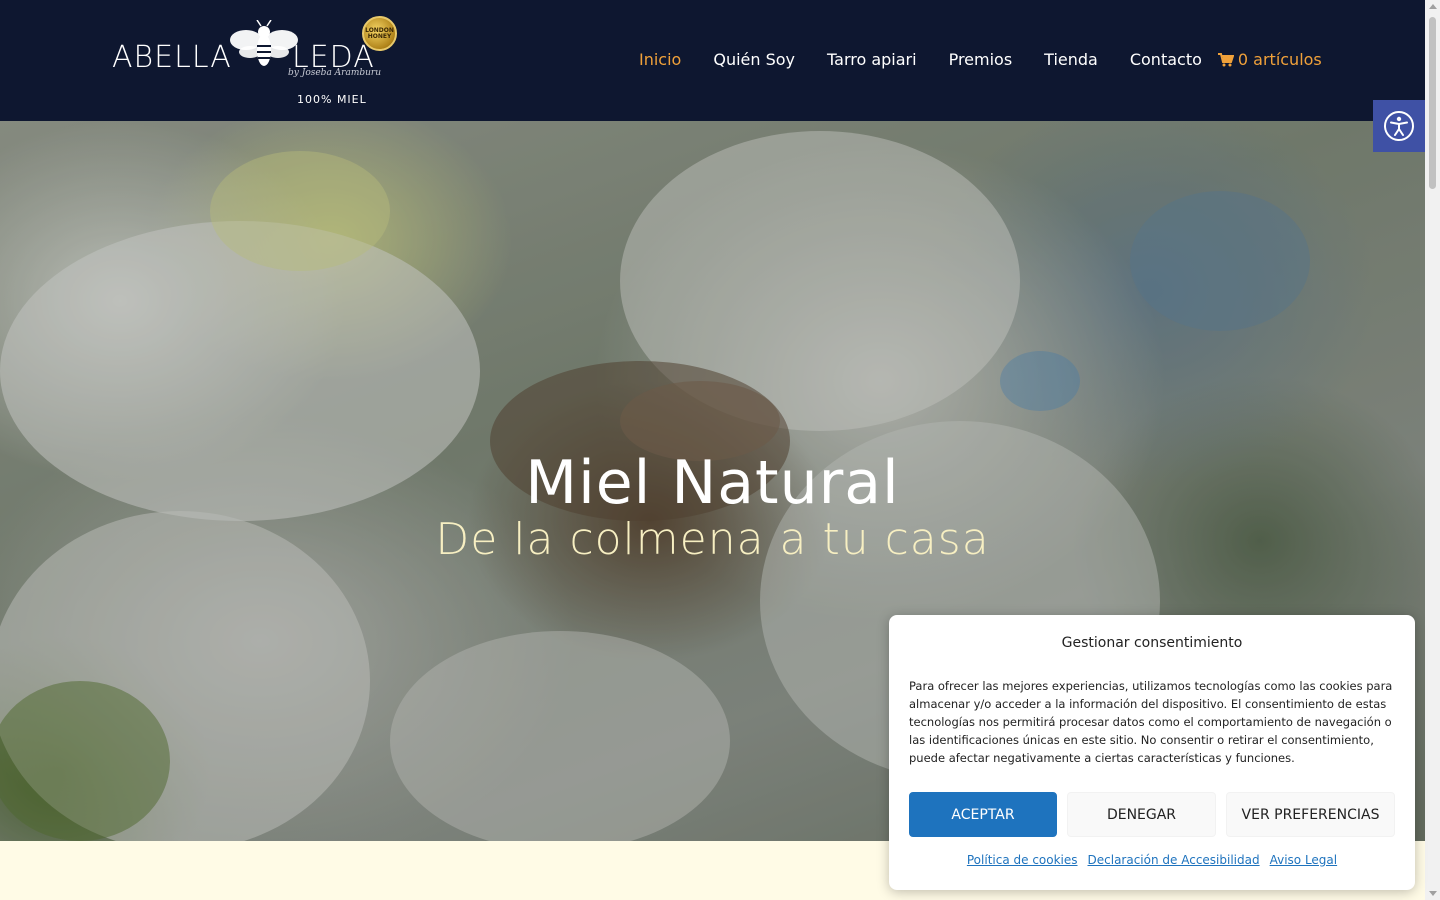 The width and height of the screenshot is (1440, 900). What do you see at coordinates (712, 483) in the screenshot?
I see `hero-title: Miel Natural` at bounding box center [712, 483].